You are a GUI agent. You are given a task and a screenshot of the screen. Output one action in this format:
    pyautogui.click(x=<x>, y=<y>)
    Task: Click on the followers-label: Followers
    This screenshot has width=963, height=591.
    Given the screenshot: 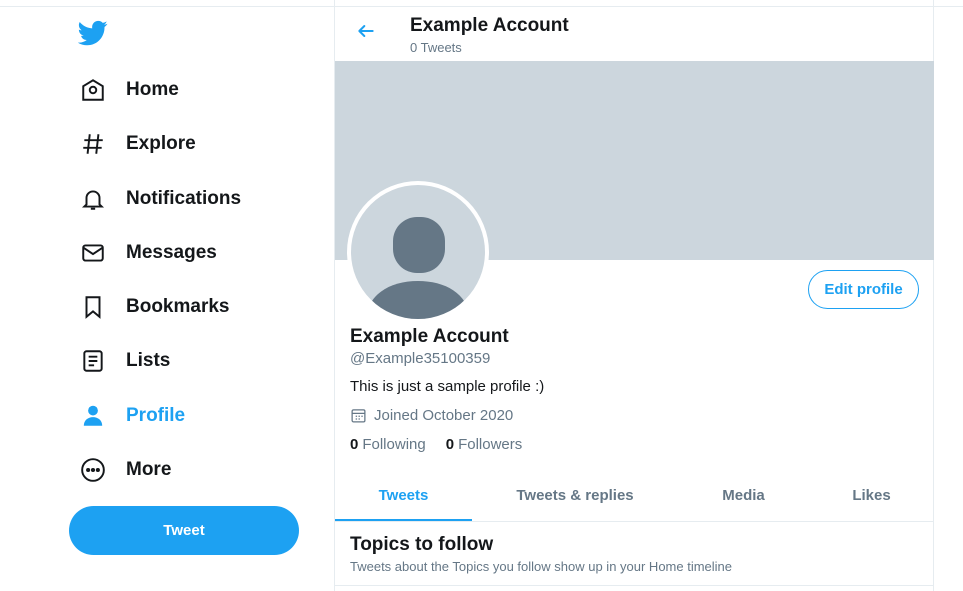 What is the action you would take?
    pyautogui.click(x=490, y=444)
    